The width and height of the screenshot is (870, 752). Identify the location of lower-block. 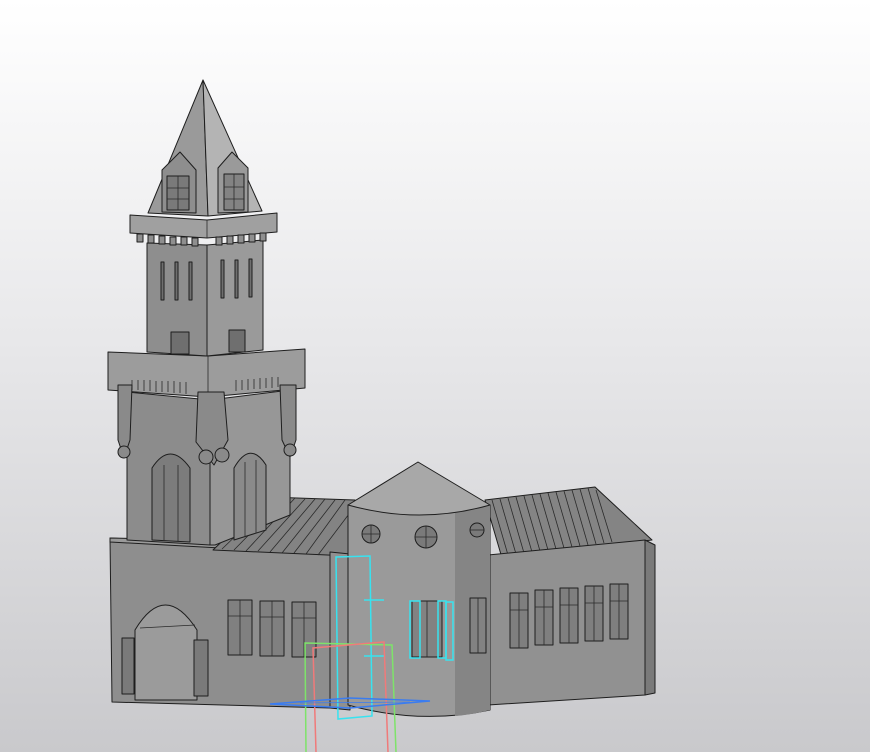
(220, 623).